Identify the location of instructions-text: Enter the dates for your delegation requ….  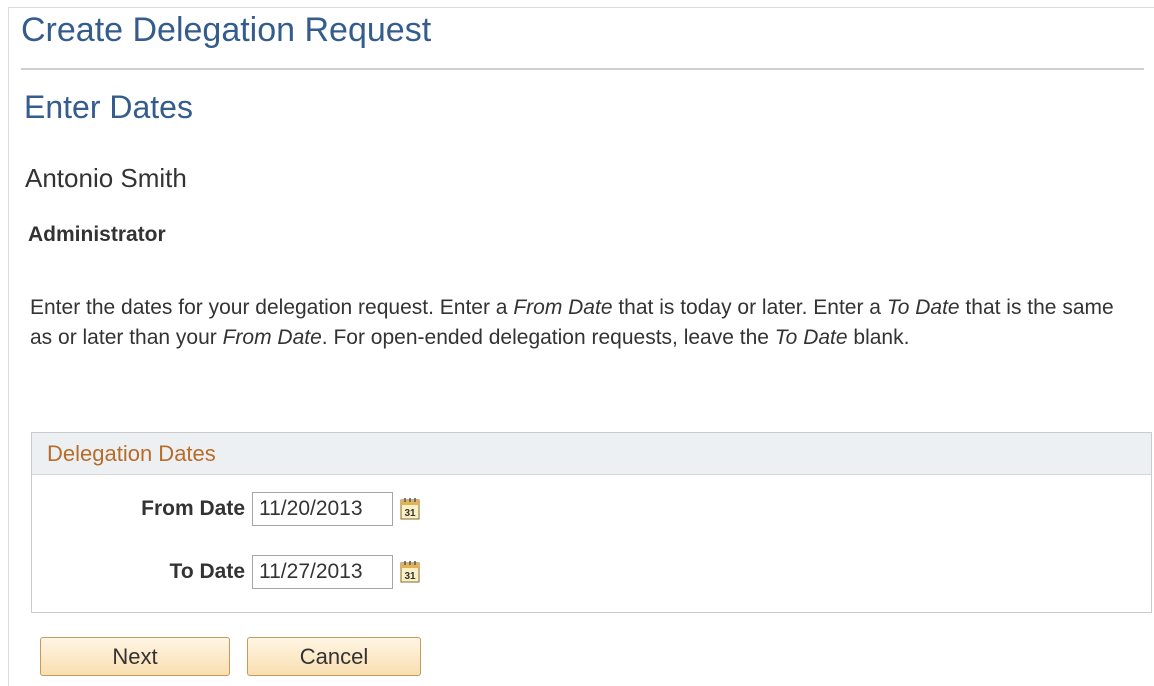
(580, 323).